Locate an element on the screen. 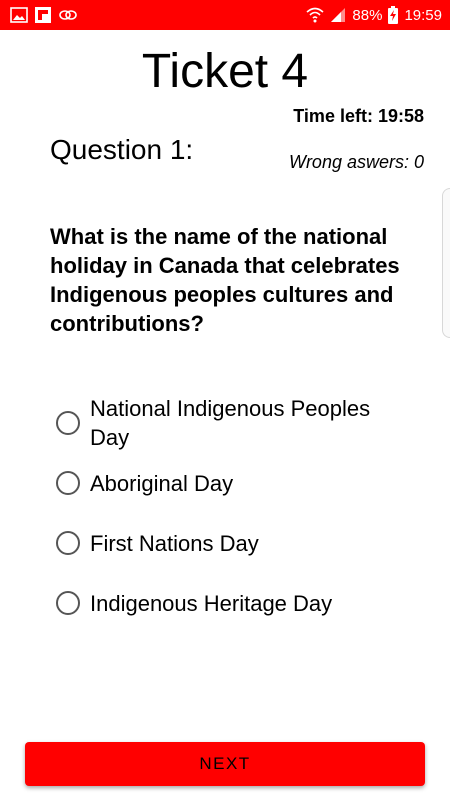  status-bar-right: 88% 19:59 is located at coordinates (374, 15).